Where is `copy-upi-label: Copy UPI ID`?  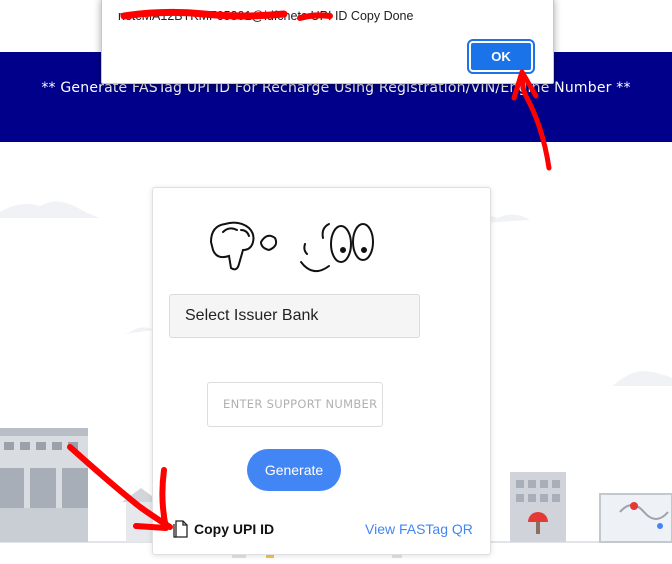
copy-upi-label: Copy UPI ID is located at coordinates (234, 529).